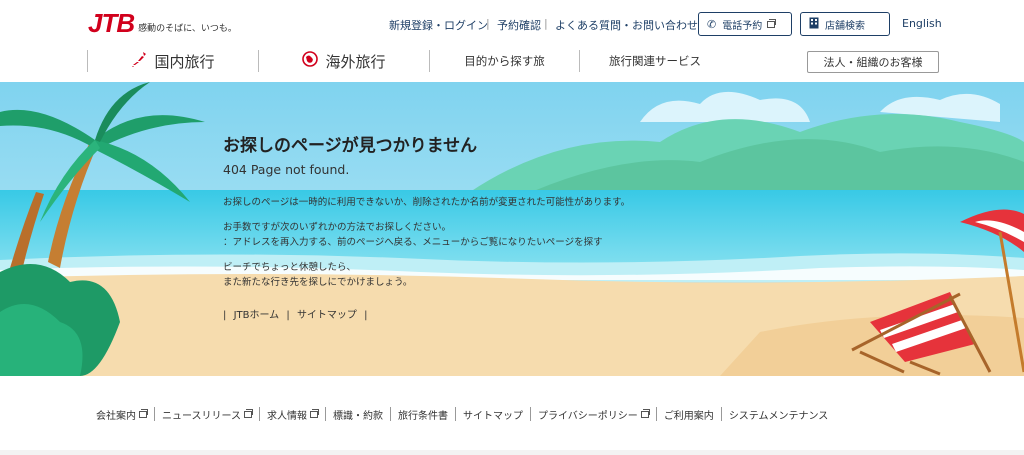  What do you see at coordinates (588, 416) in the screenshot?
I see `footer-link-label: プライバシーポリシー` at bounding box center [588, 416].